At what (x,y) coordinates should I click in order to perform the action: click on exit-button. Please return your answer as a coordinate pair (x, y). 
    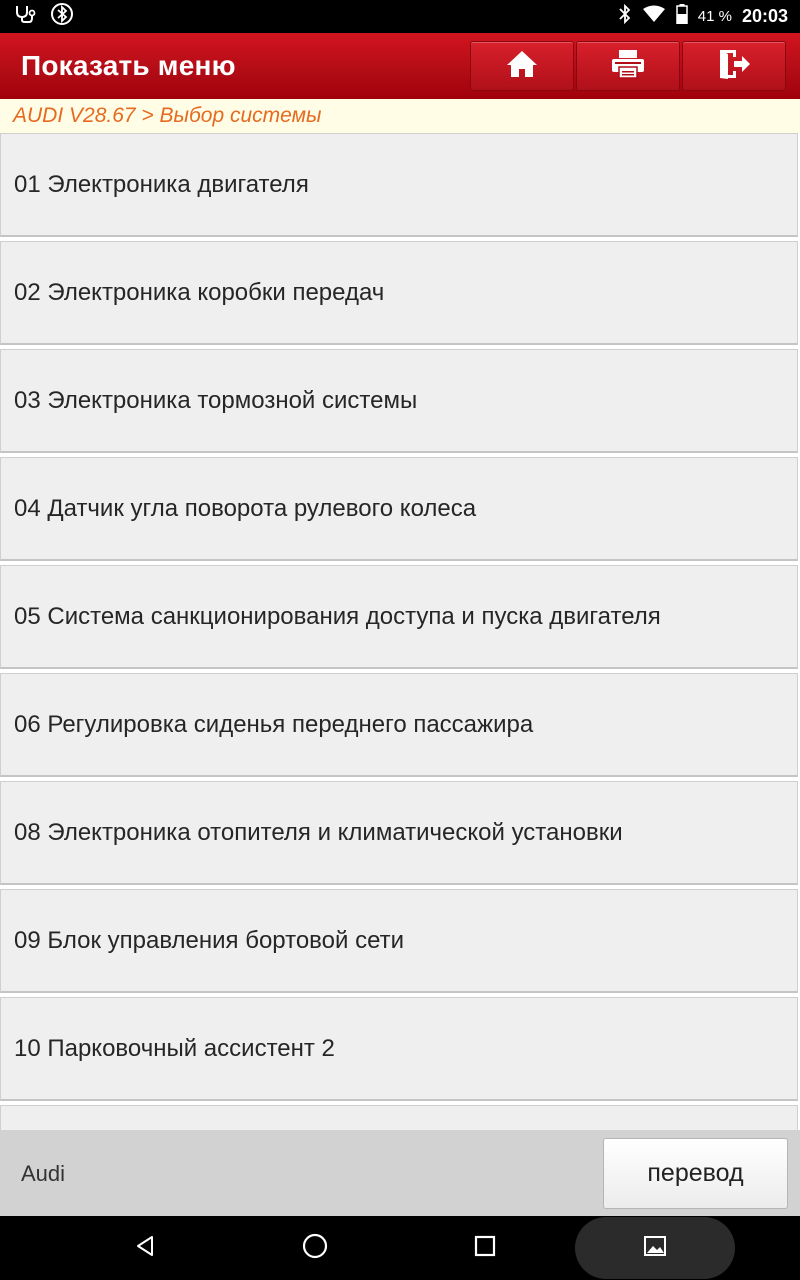
    Looking at the image, I should click on (734, 66).